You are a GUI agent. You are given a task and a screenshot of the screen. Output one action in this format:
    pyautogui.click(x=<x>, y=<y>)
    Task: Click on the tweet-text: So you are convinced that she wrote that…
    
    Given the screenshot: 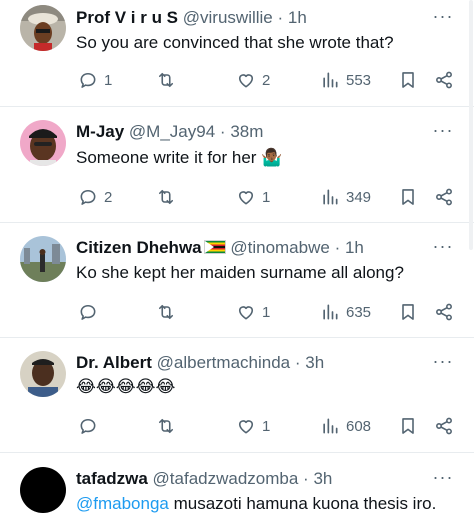 What is the action you would take?
    pyautogui.click(x=235, y=42)
    